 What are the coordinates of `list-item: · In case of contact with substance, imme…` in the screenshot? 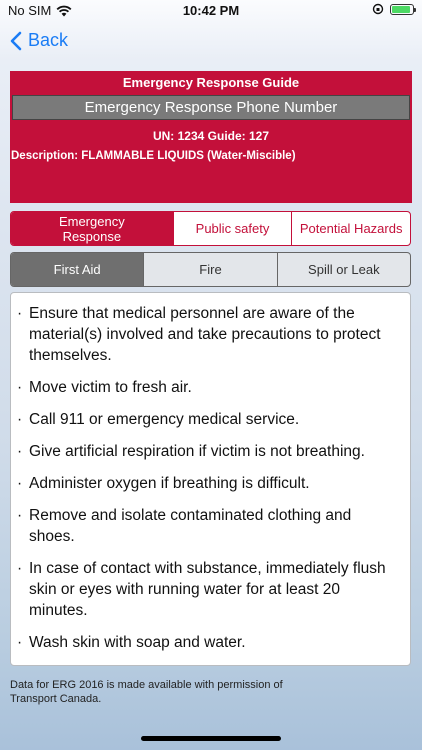 It's located at (208, 589).